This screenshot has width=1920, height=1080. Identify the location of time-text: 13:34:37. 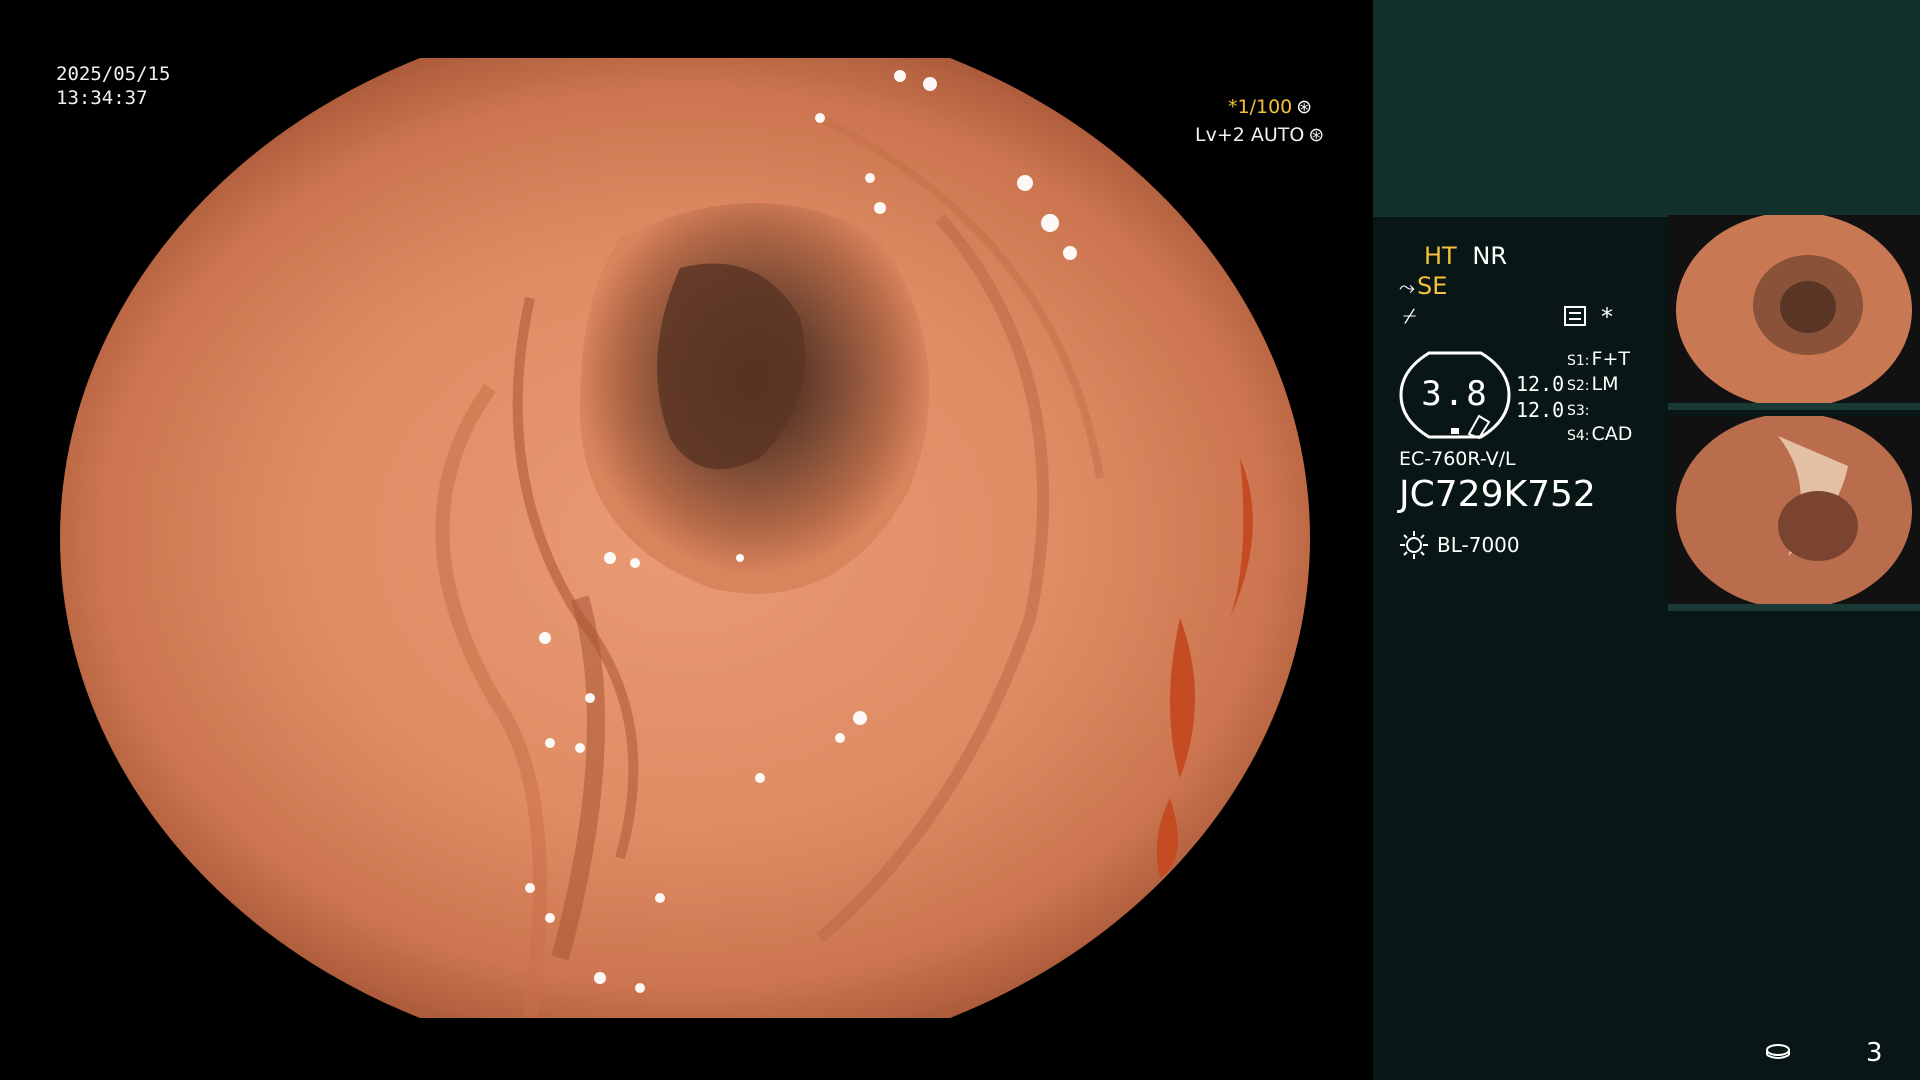
(102, 98).